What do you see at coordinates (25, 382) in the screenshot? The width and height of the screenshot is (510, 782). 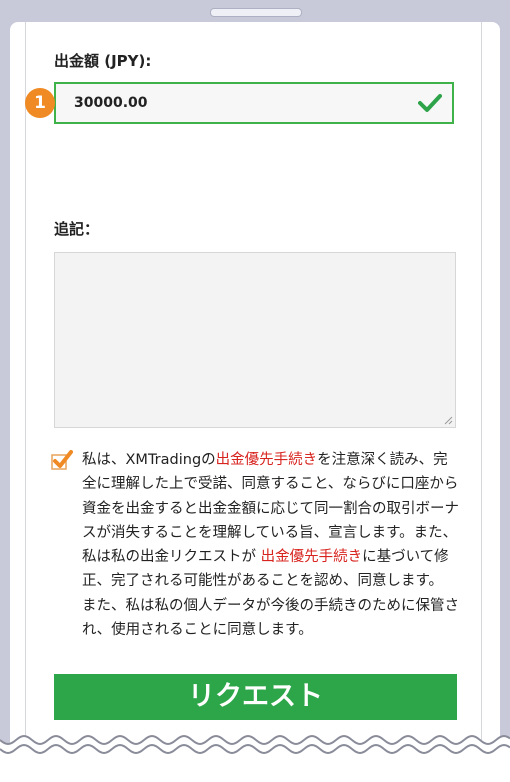 I see `content-border-left` at bounding box center [25, 382].